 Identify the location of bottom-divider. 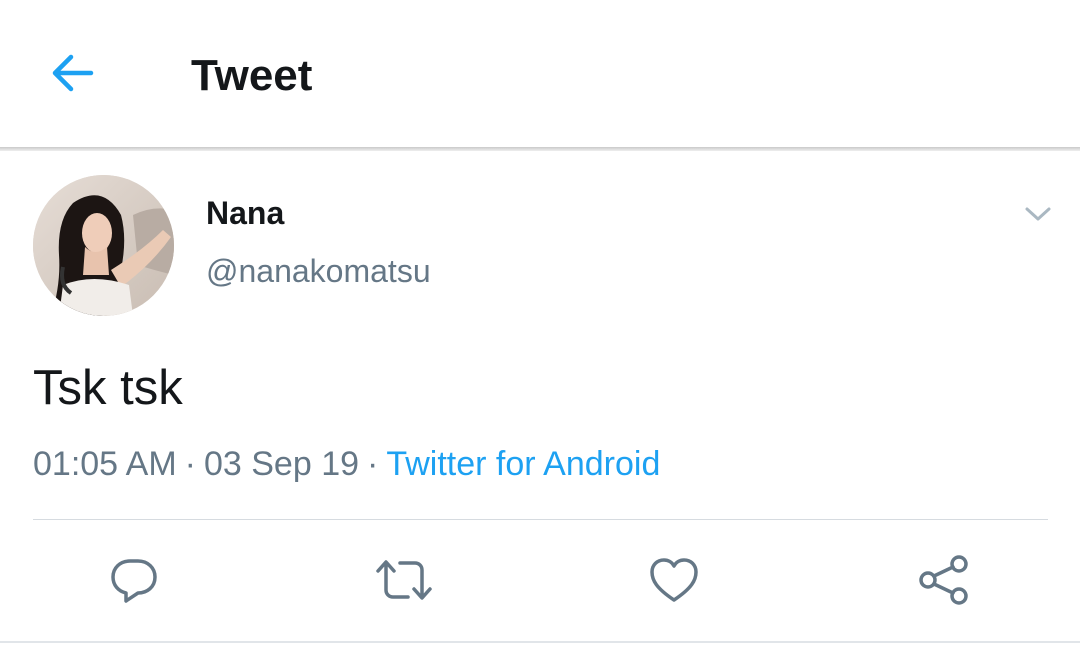
(540, 642).